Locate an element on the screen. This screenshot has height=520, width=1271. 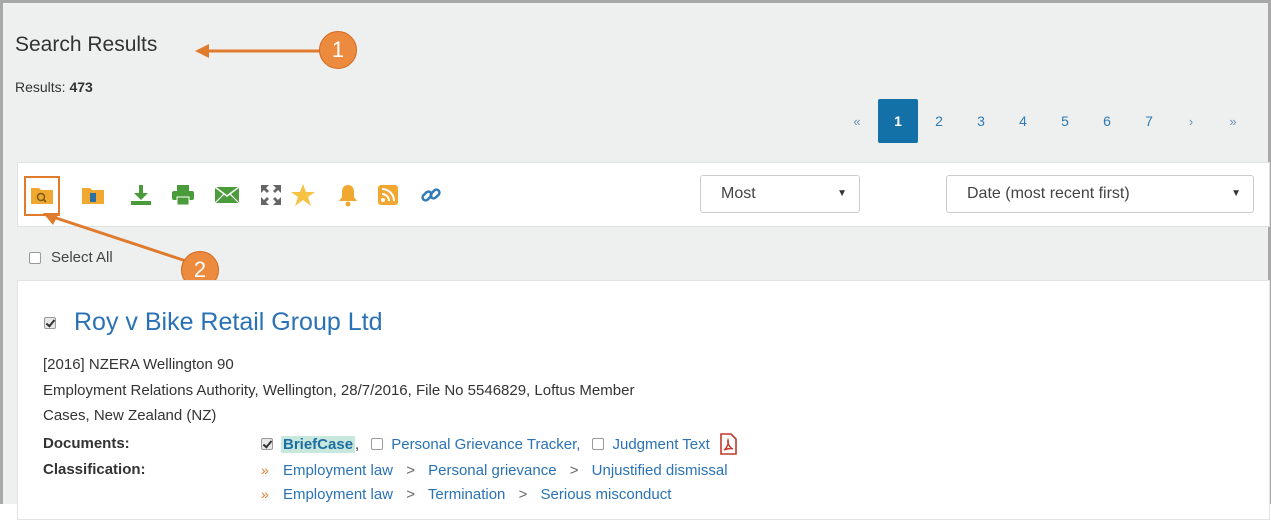
classification-label: Classification: is located at coordinates (94, 469).